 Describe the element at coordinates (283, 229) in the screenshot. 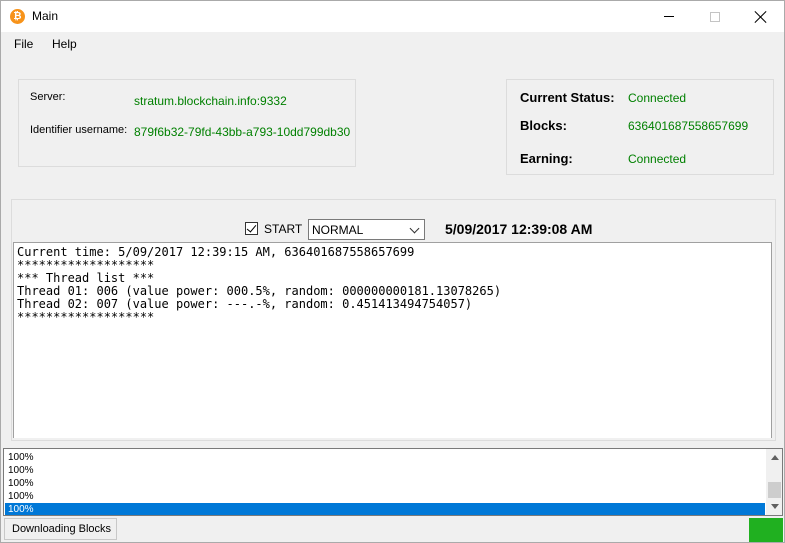

I see `start-label: START` at that location.